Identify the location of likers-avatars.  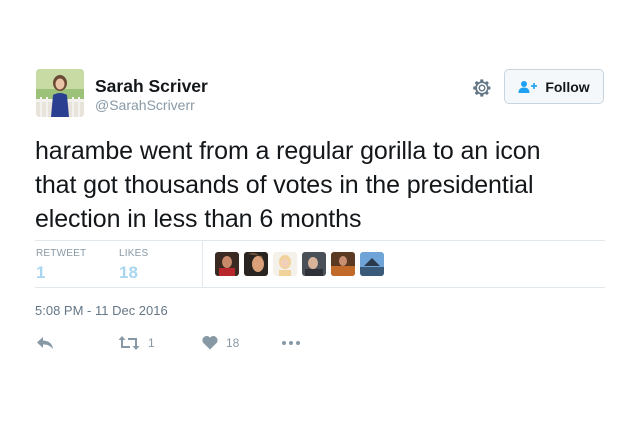
(299, 264).